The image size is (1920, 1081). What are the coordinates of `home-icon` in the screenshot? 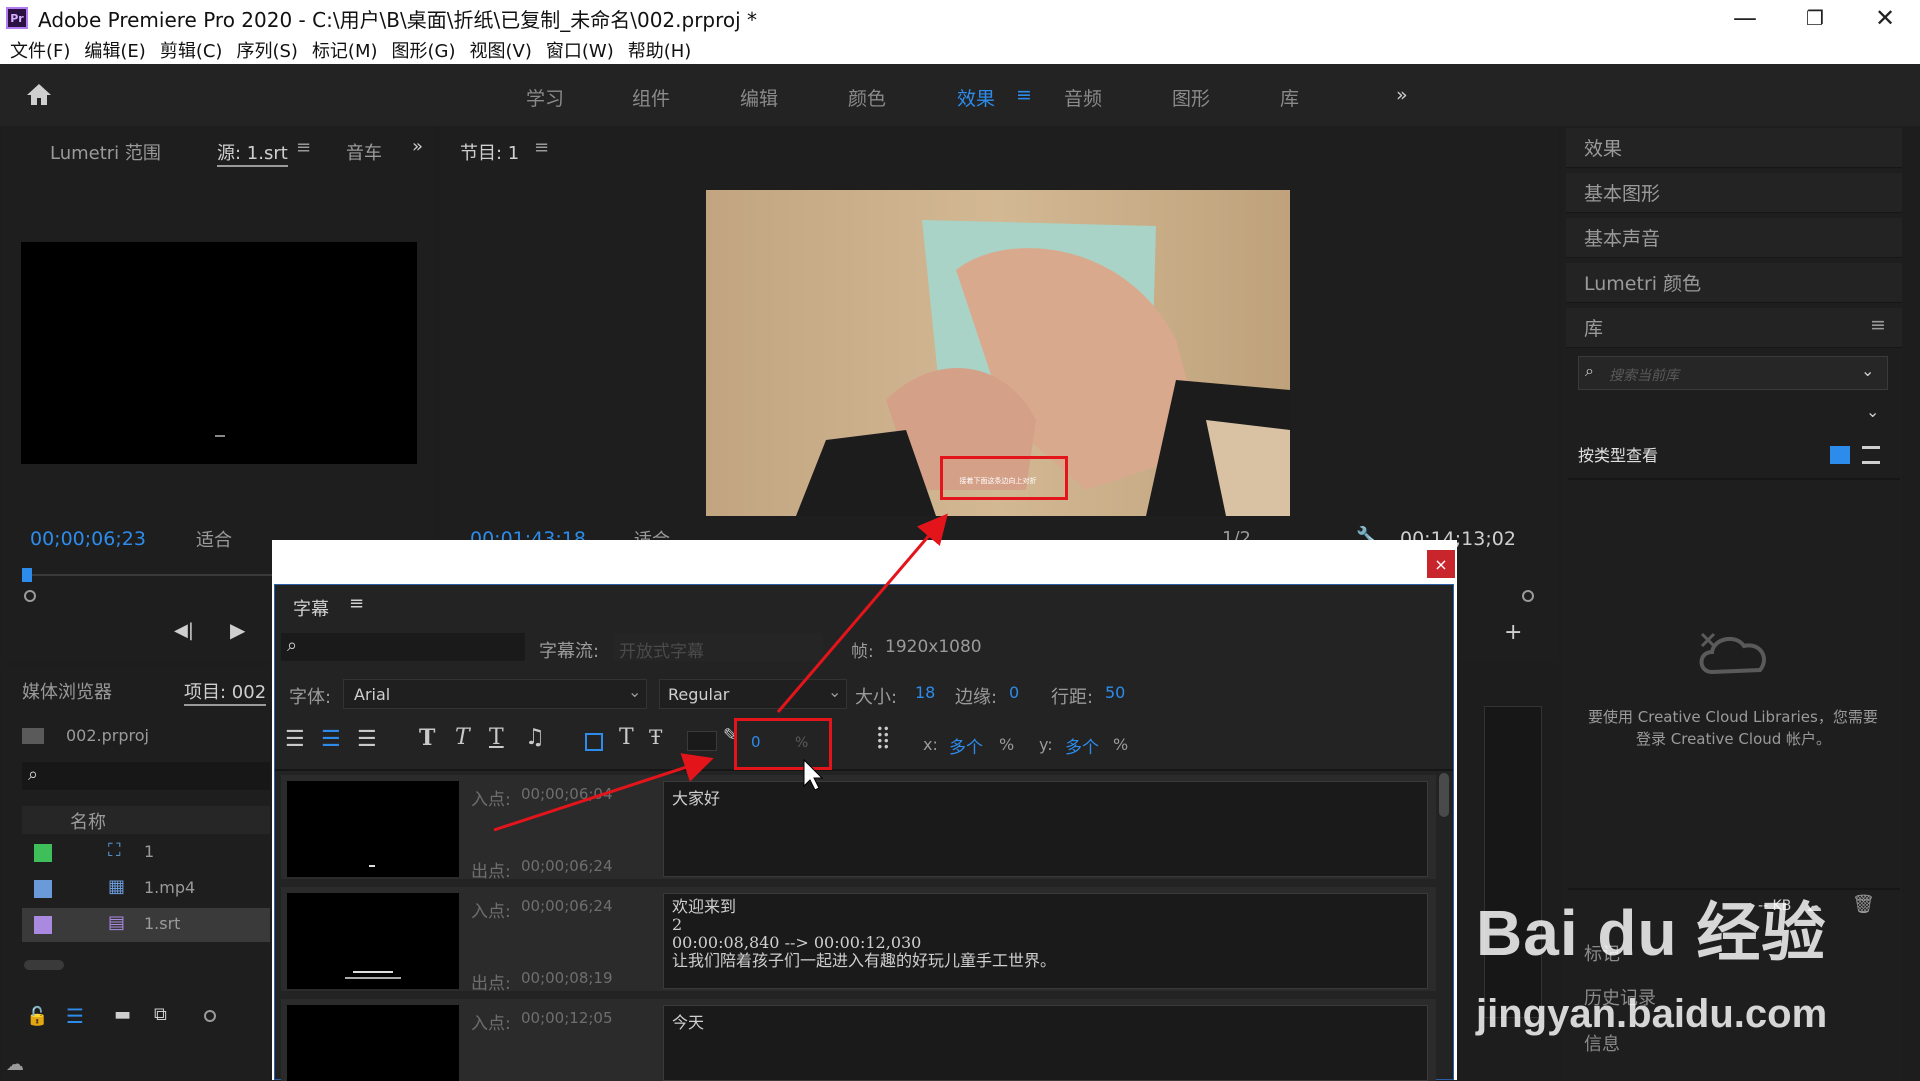 It's located at (39, 94).